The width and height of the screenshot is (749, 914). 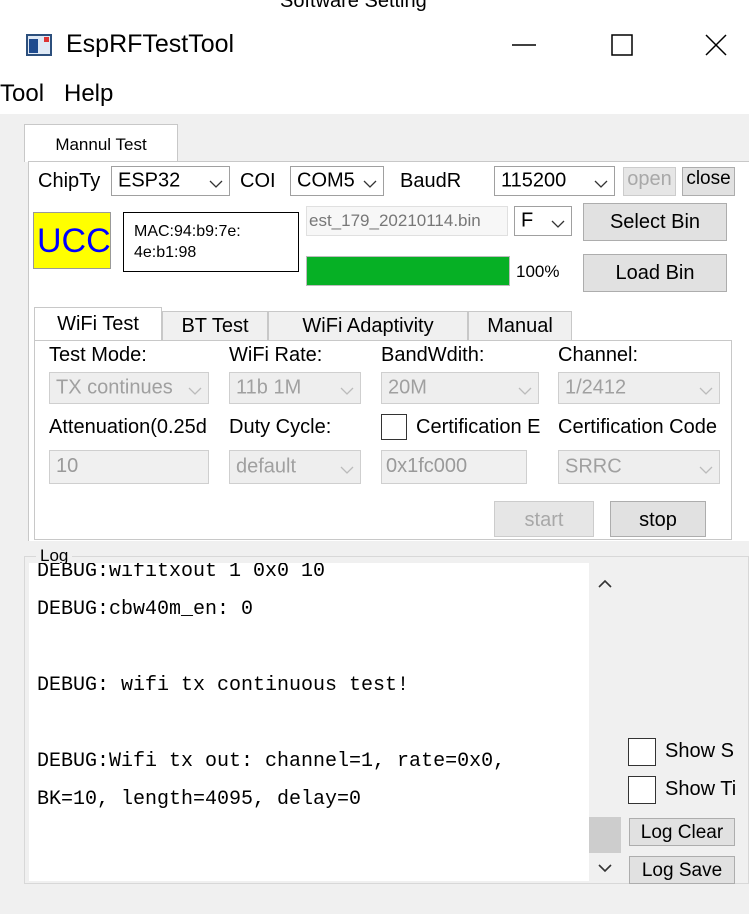 What do you see at coordinates (211, 242) in the screenshot?
I see `mac-address-box: MAC:94:b9:7e: 4e:b1:98` at bounding box center [211, 242].